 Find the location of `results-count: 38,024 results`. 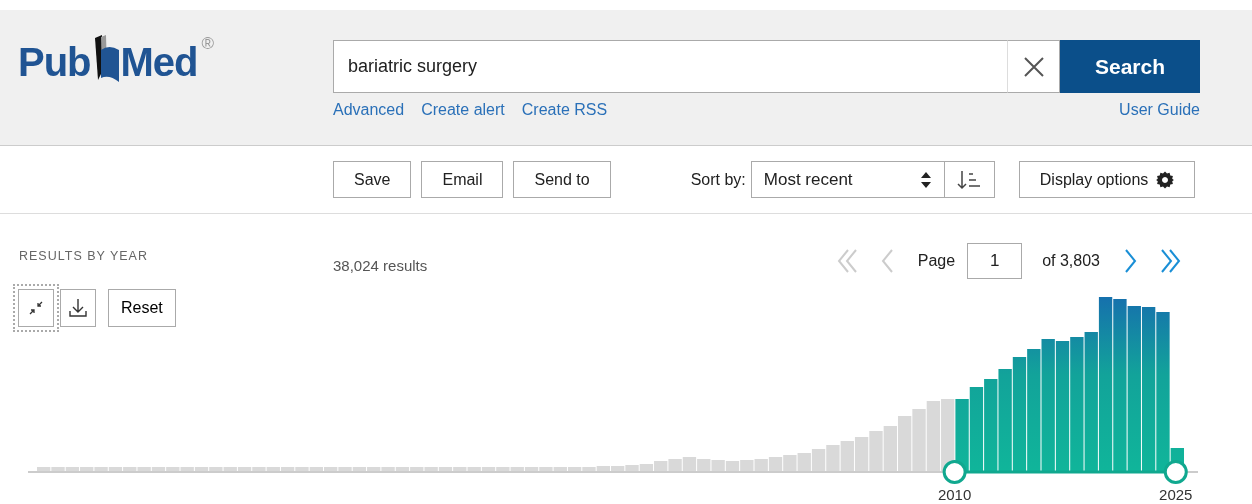

results-count: 38,024 results is located at coordinates (380, 265).